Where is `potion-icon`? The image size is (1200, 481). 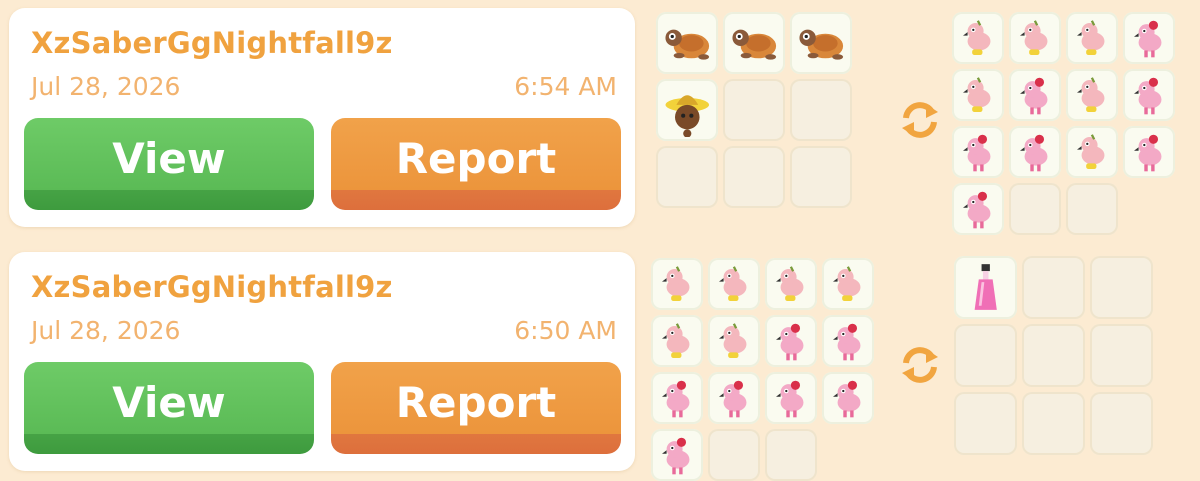 potion-icon is located at coordinates (985, 287).